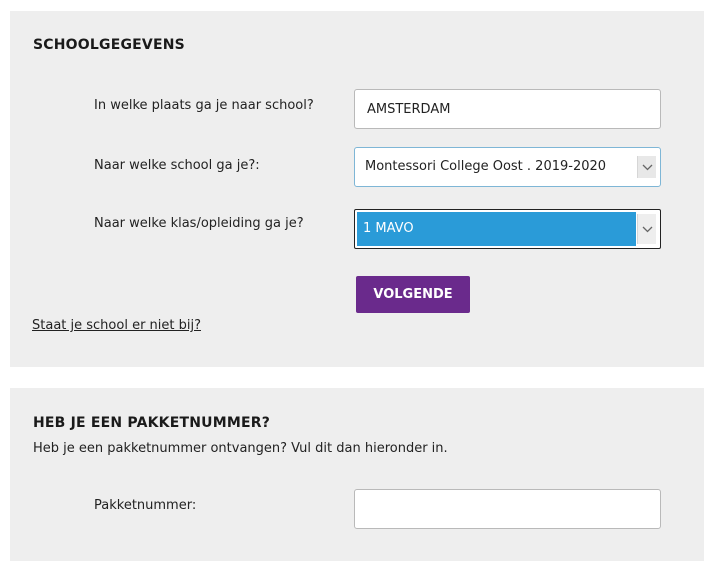  I want to click on school-label: Naar welke school ga je?:, so click(177, 165).